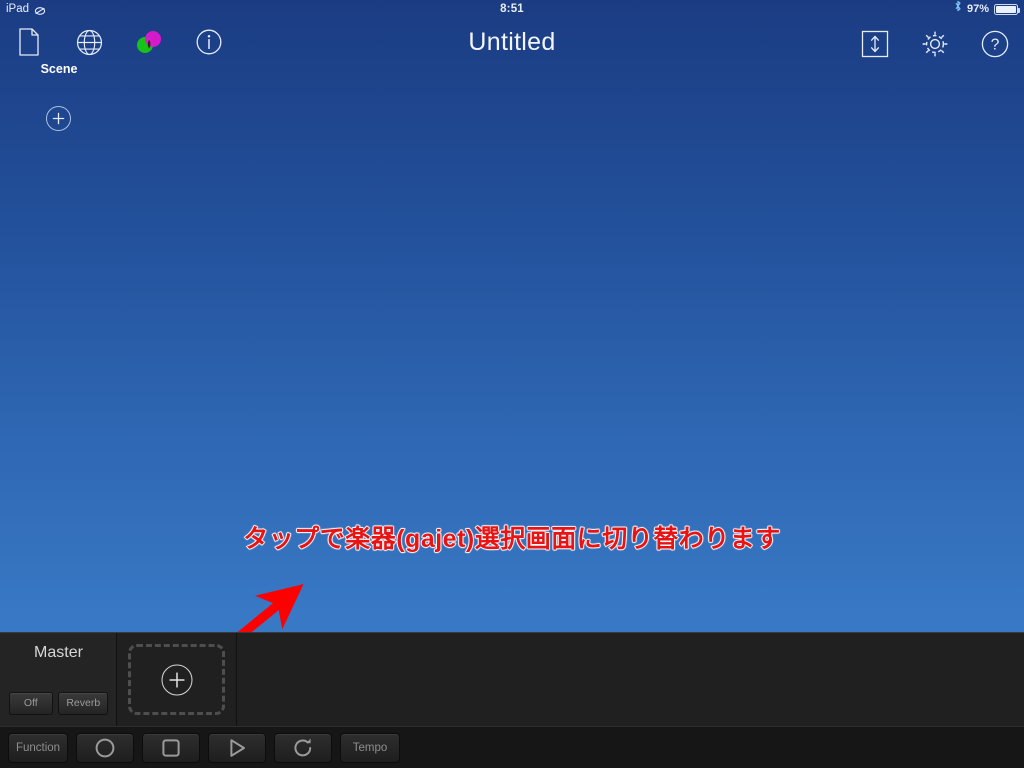 The width and height of the screenshot is (1024, 768). I want to click on status-bar: iPad 8:51 97%, so click(512, 9).